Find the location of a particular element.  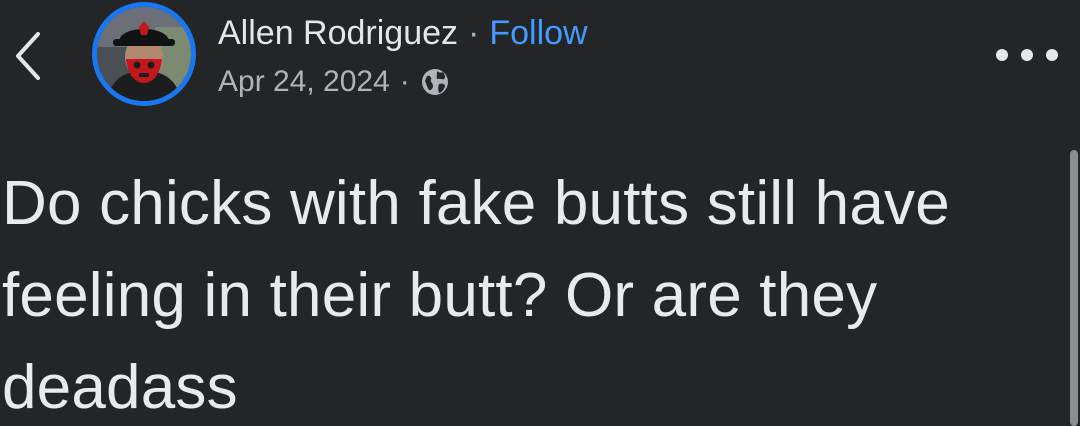

globe-icon is located at coordinates (435, 82).